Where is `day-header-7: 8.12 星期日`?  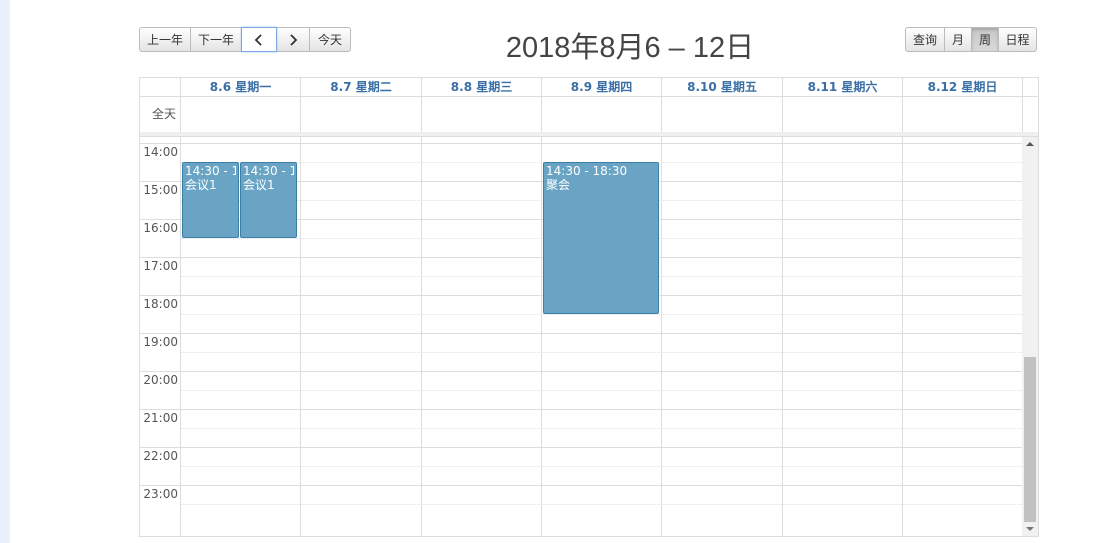 day-header-7: 8.12 星期日 is located at coordinates (962, 87).